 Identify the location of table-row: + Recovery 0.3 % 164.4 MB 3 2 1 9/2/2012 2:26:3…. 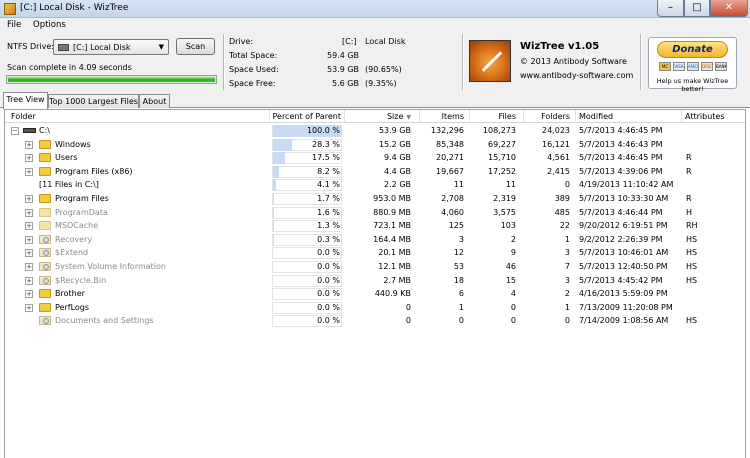
(375, 240).